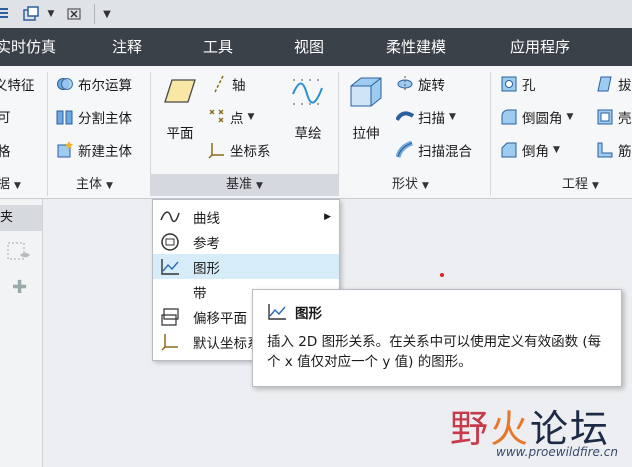 The height and width of the screenshot is (467, 632). I want to click on draft-icon, so click(605, 84).